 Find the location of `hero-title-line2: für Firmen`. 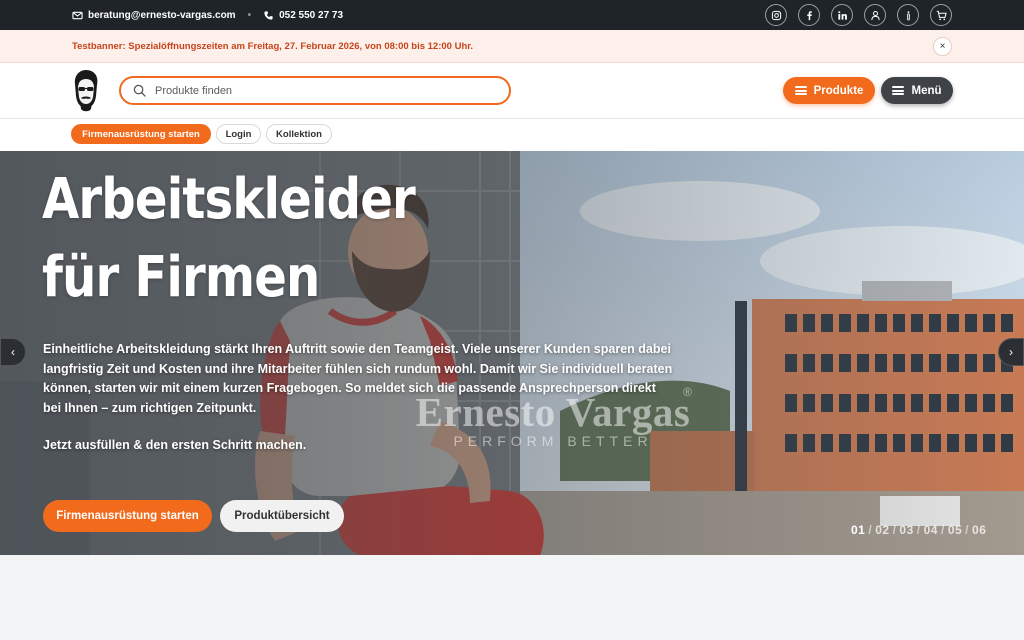

hero-title-line2: für Firmen is located at coordinates (181, 277).